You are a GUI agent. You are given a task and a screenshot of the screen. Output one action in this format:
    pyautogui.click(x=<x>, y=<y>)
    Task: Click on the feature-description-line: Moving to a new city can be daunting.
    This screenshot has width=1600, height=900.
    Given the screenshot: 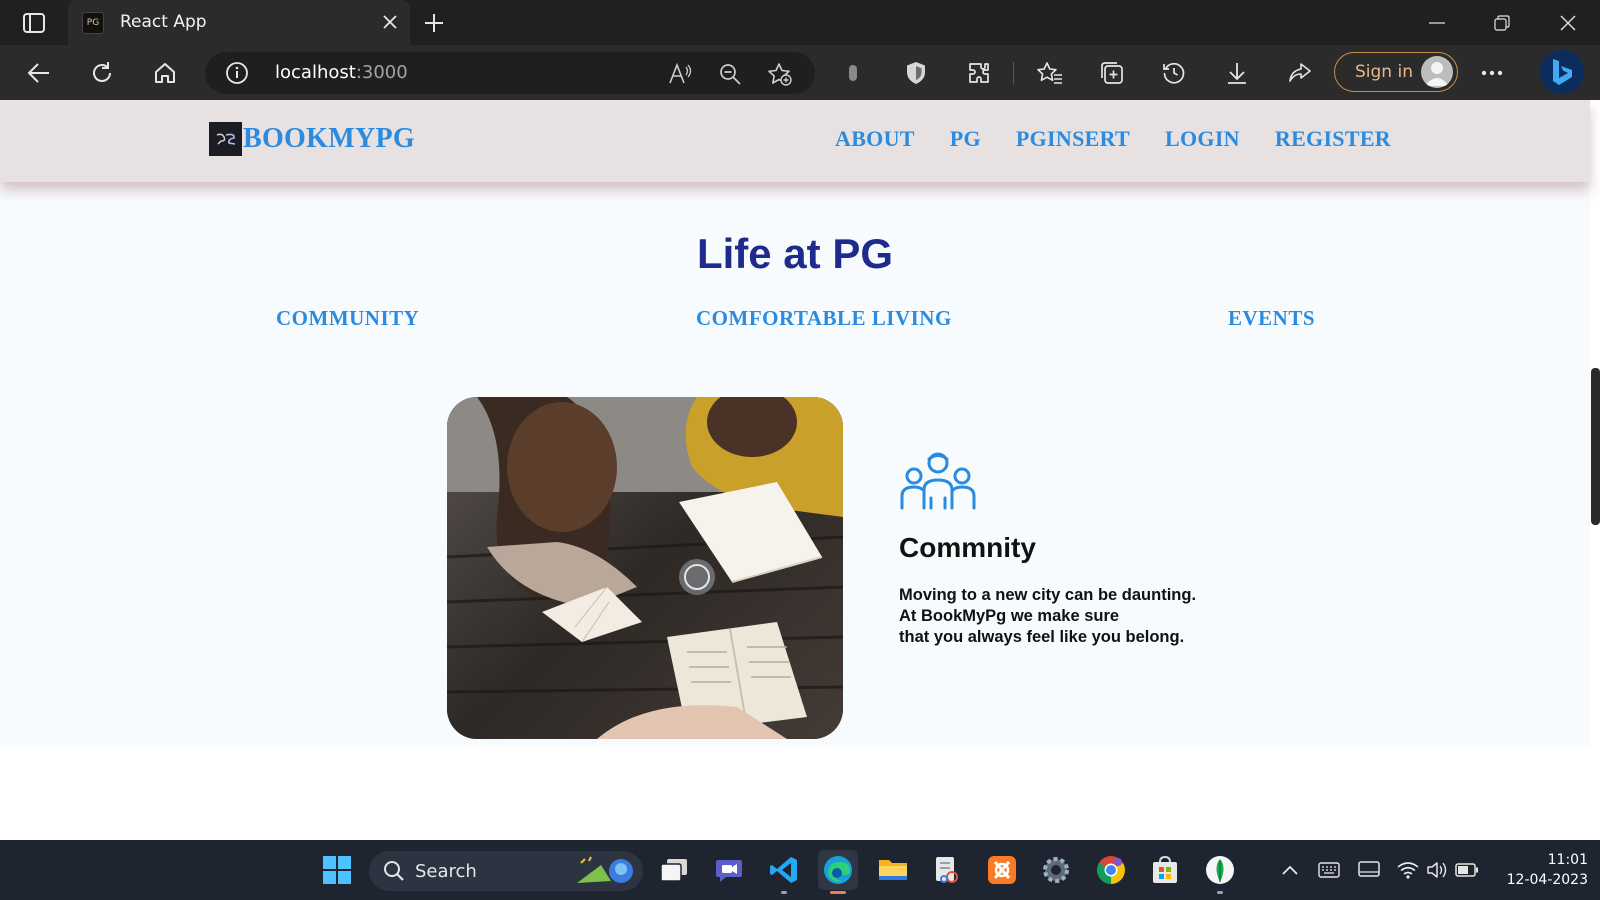 What is the action you would take?
    pyautogui.click(x=1048, y=595)
    